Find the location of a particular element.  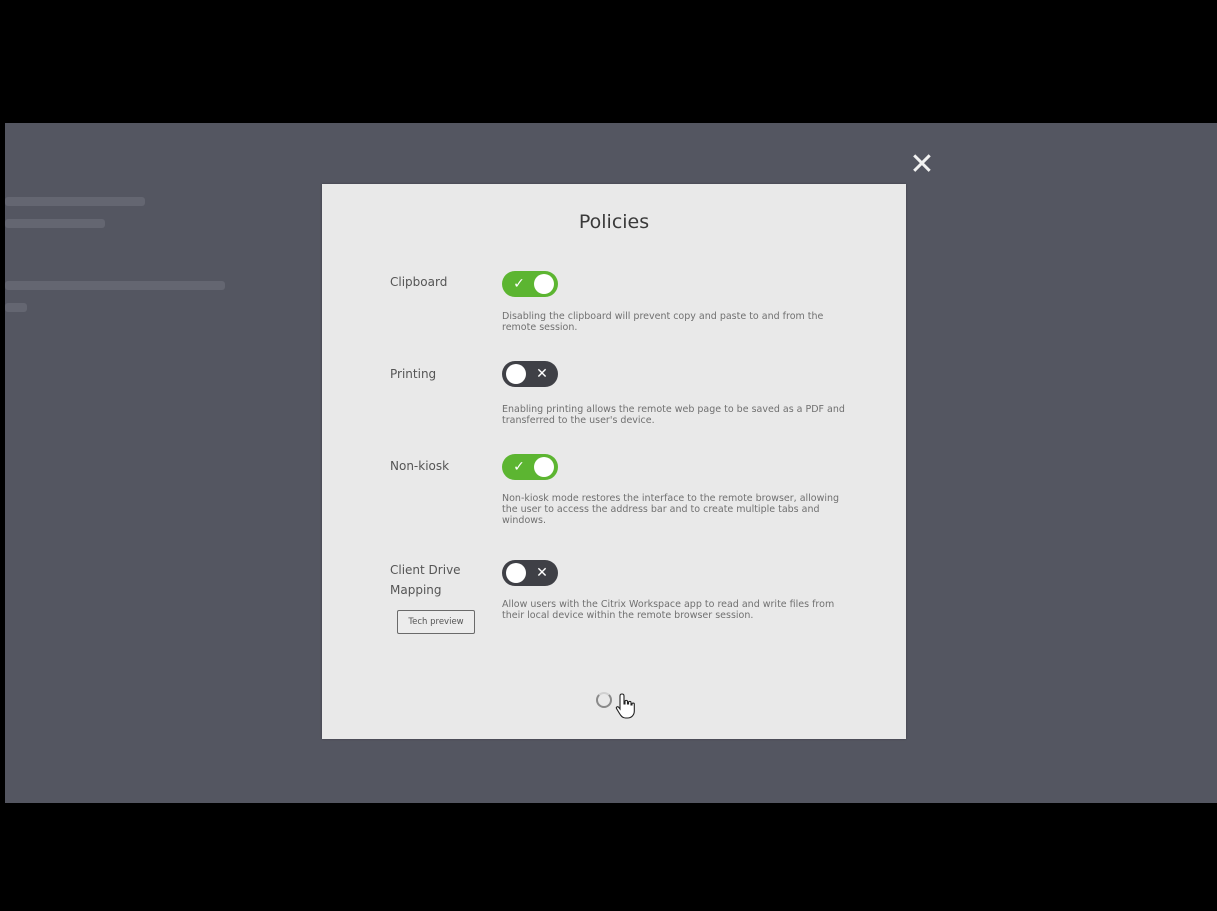

policy-label-non-kiosk: Non-kiosk is located at coordinates (420, 466).